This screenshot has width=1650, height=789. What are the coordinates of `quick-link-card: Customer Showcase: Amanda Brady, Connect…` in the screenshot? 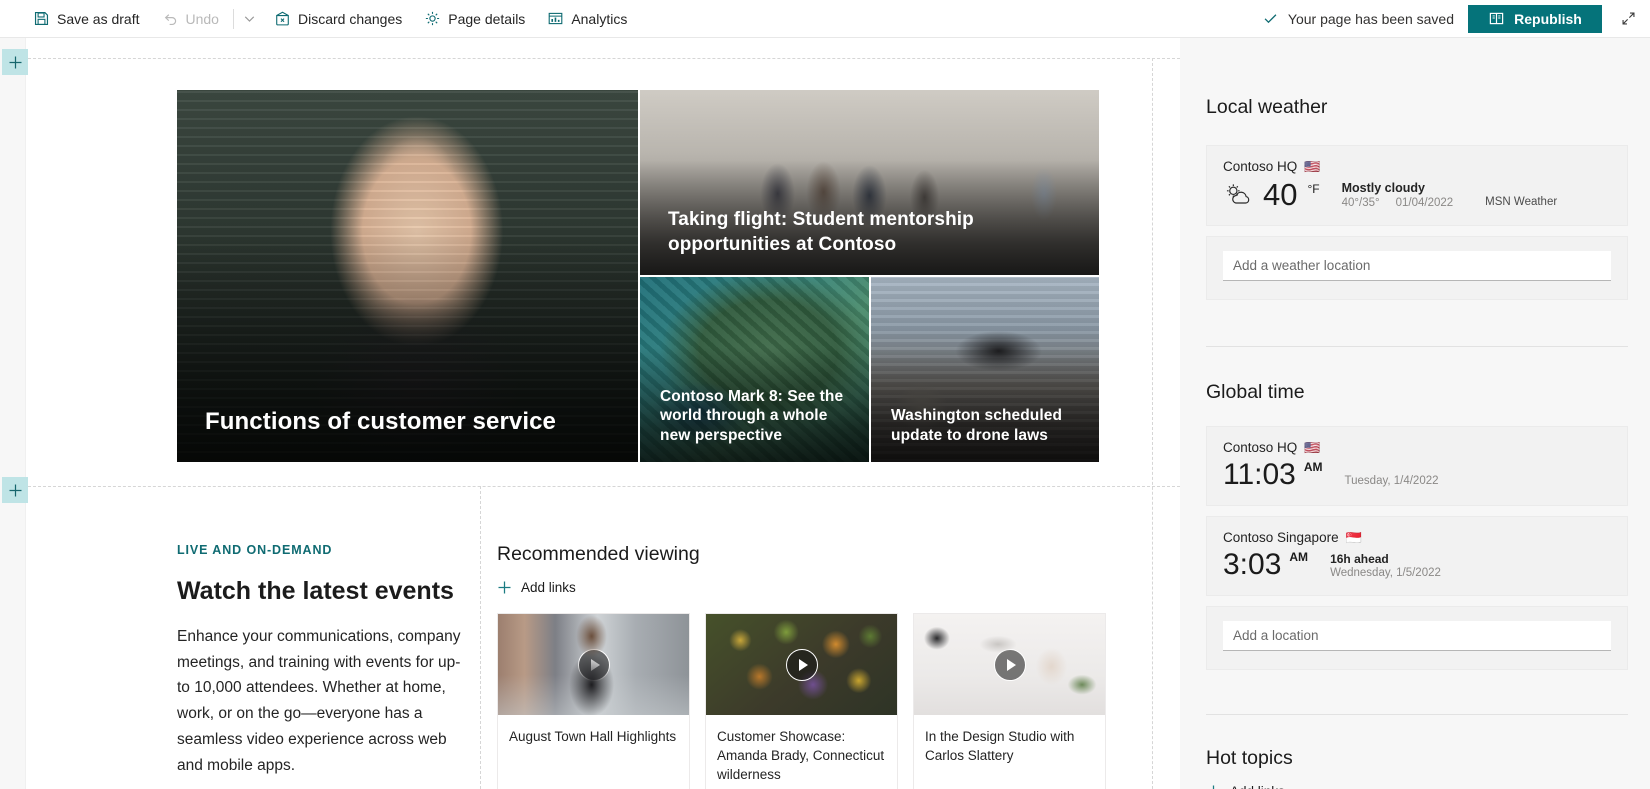 It's located at (801, 701).